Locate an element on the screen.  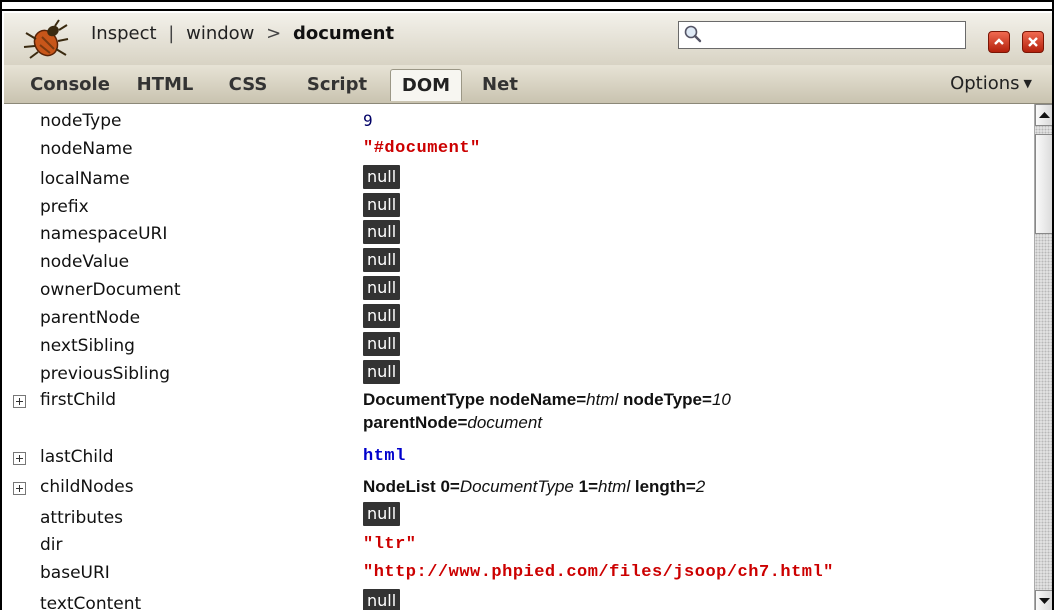
toolbar: Inspect | window > document is located at coordinates (528, 39).